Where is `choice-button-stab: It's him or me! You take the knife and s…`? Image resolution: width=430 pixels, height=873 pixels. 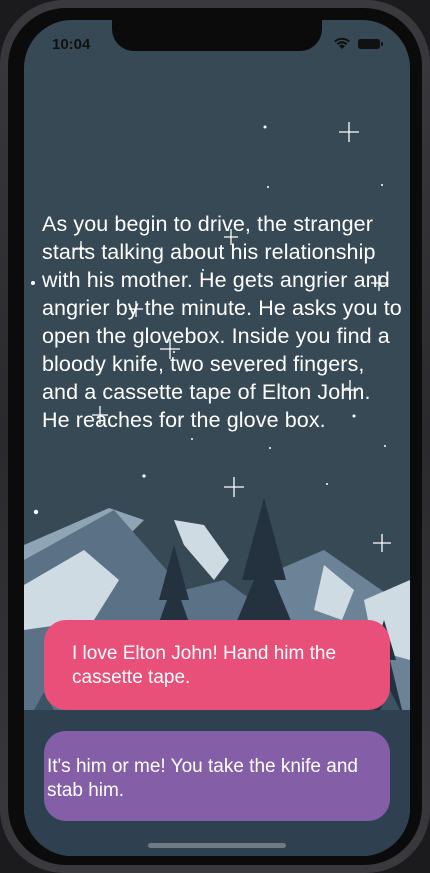 choice-button-stab: It's him or me! You take the knife and s… is located at coordinates (217, 776).